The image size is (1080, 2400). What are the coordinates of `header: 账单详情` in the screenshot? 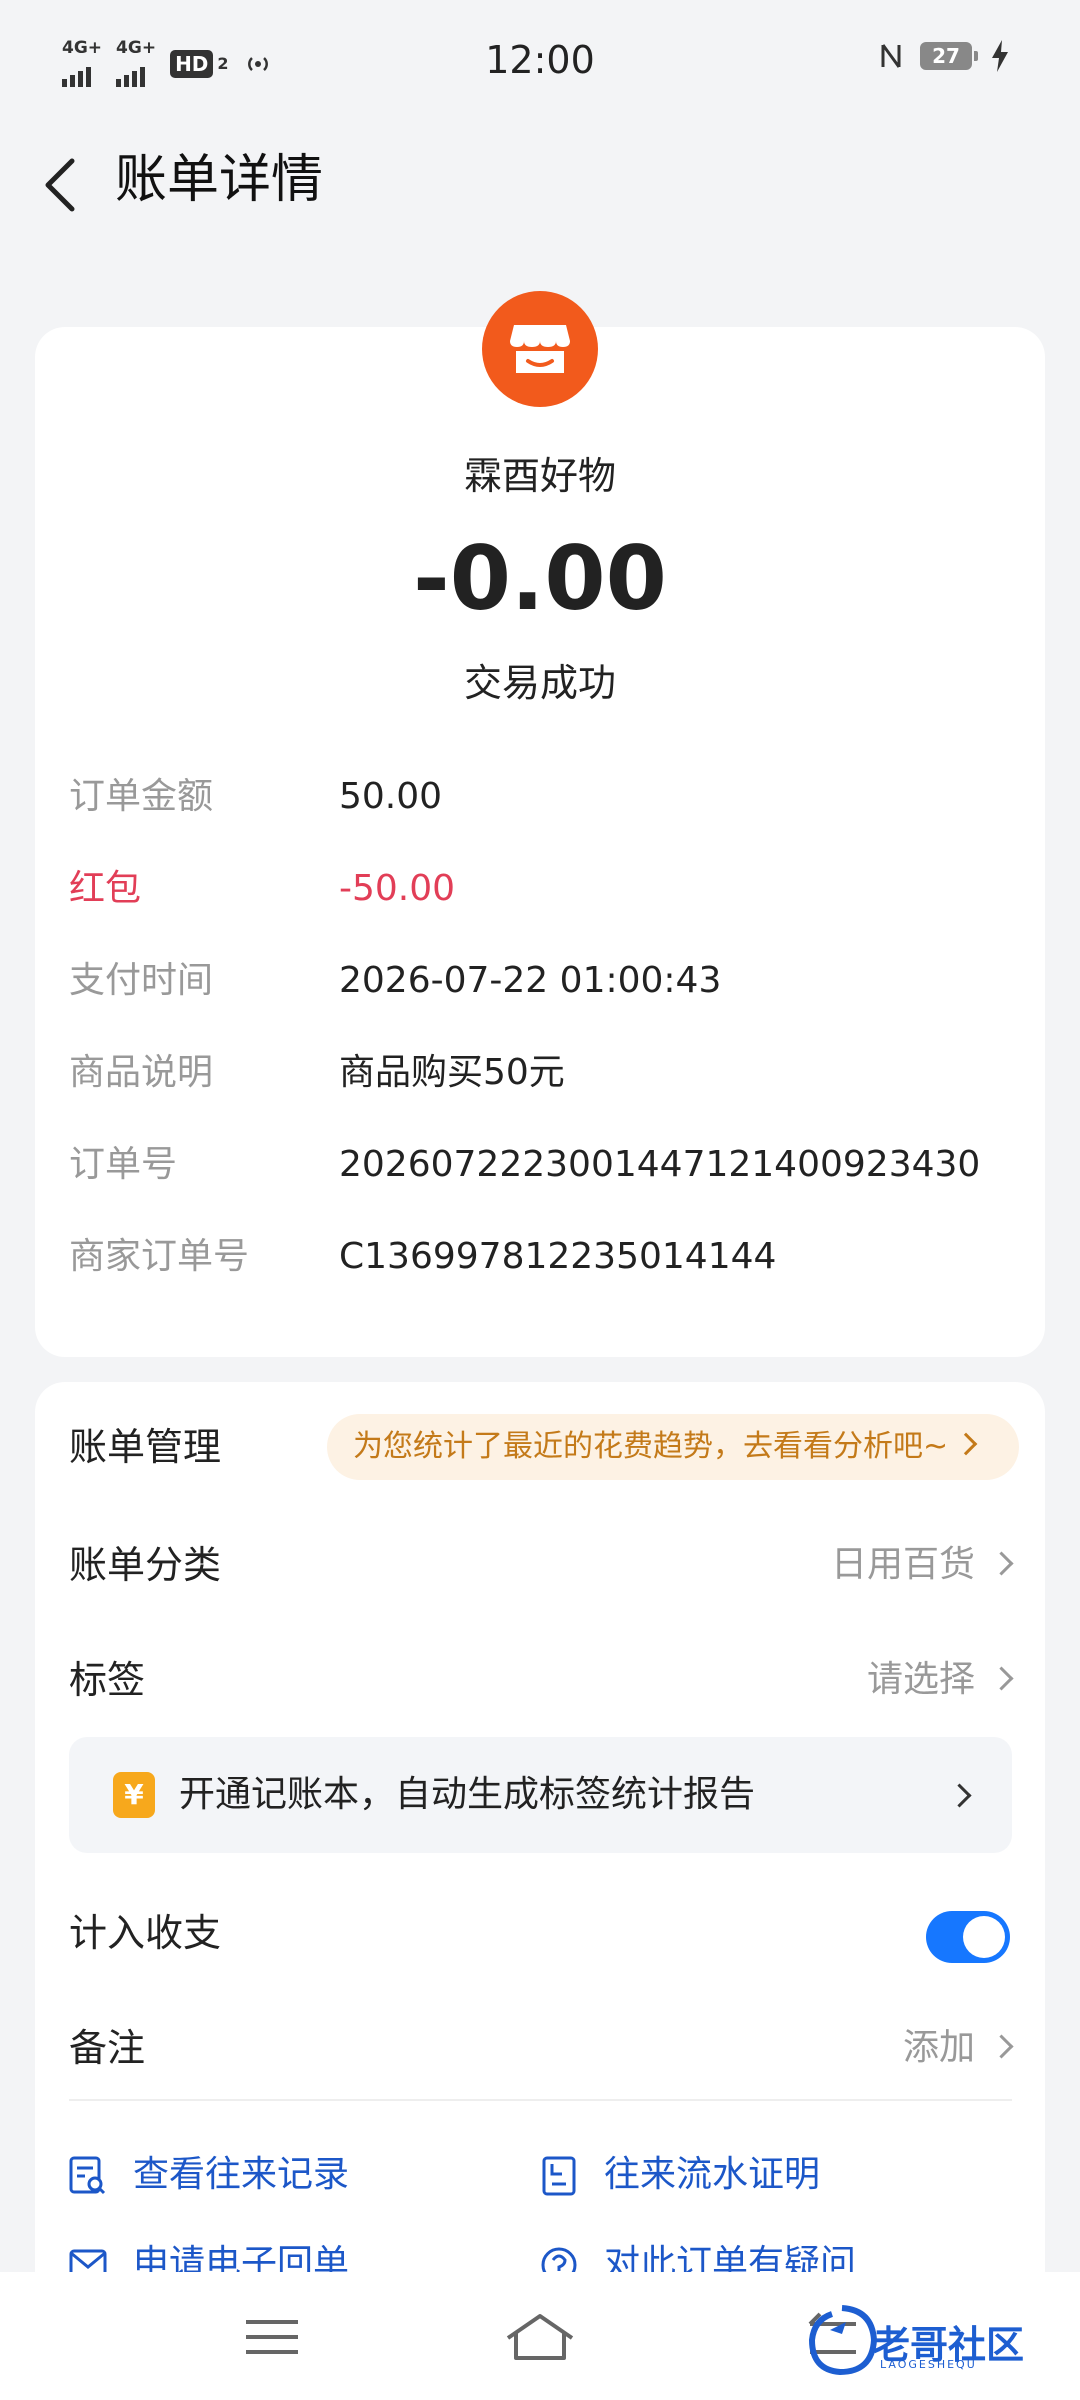 It's located at (540, 180).